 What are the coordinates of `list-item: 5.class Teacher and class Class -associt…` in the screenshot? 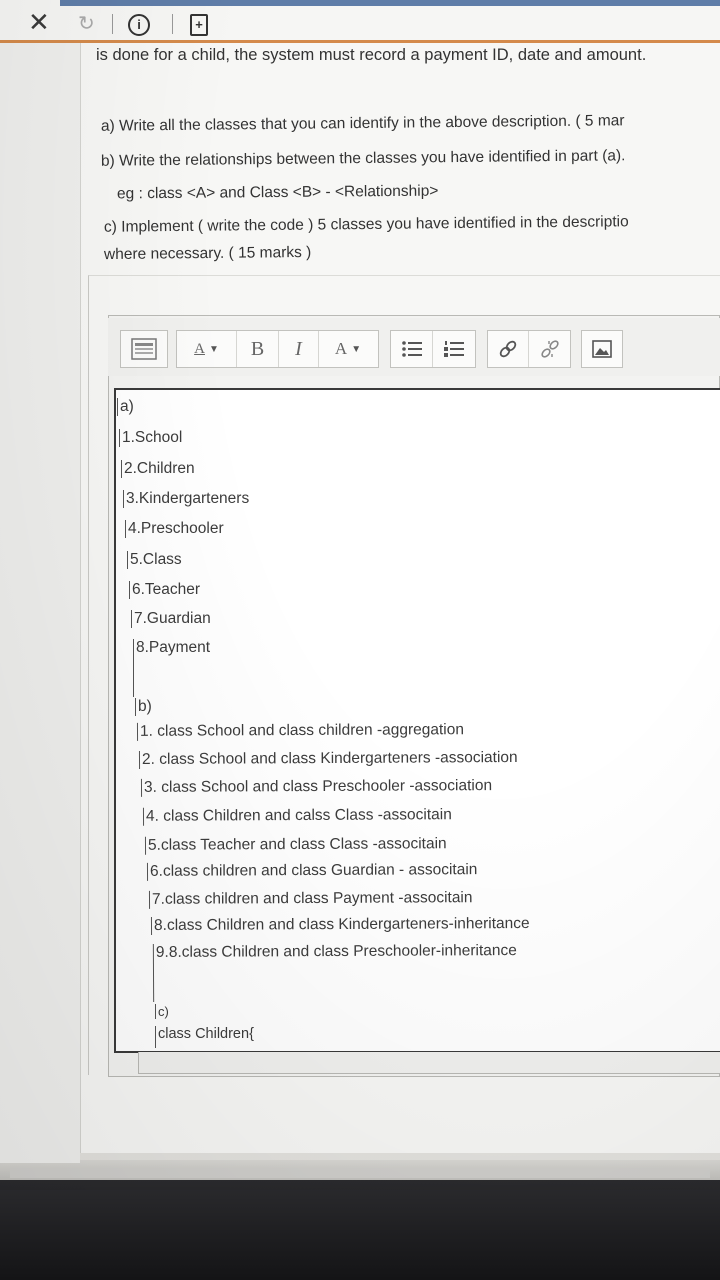 It's located at (295, 845).